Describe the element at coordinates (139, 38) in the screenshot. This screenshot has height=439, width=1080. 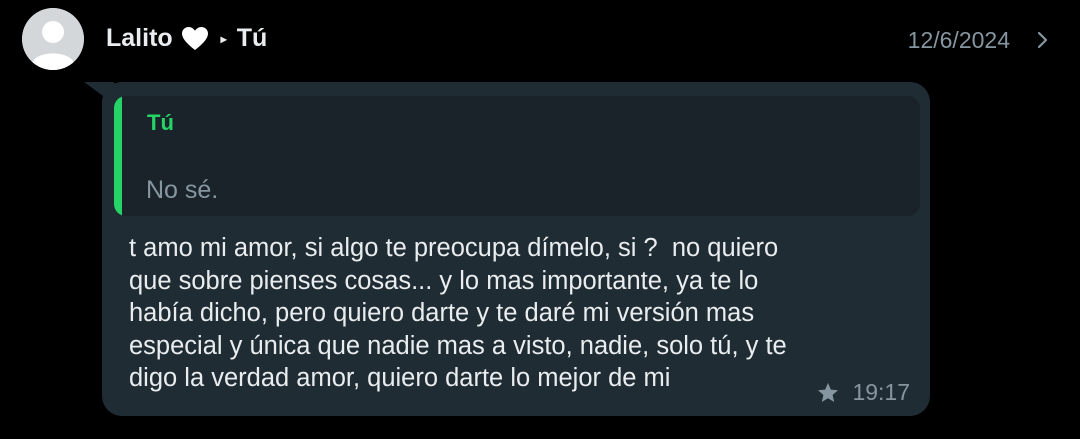
I see `sender-name: Lalito` at that location.